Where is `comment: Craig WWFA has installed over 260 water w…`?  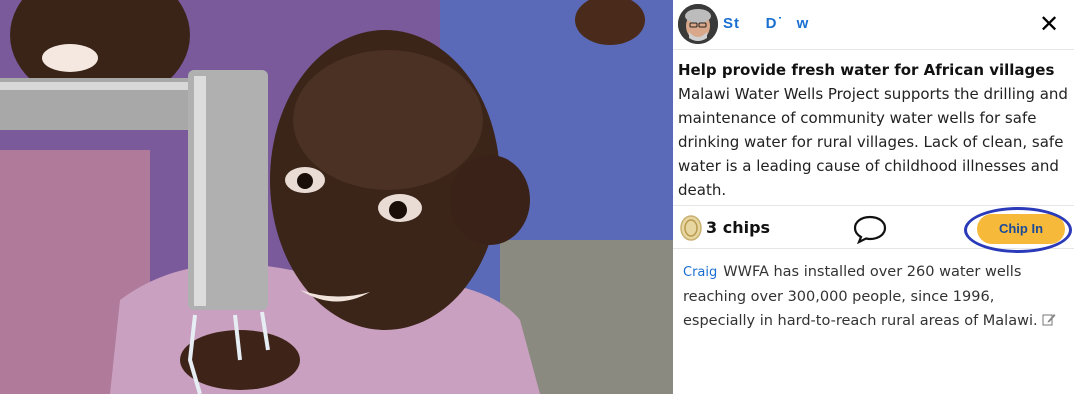
comment: Craig WWFA has installed over 260 water w… is located at coordinates (877, 296).